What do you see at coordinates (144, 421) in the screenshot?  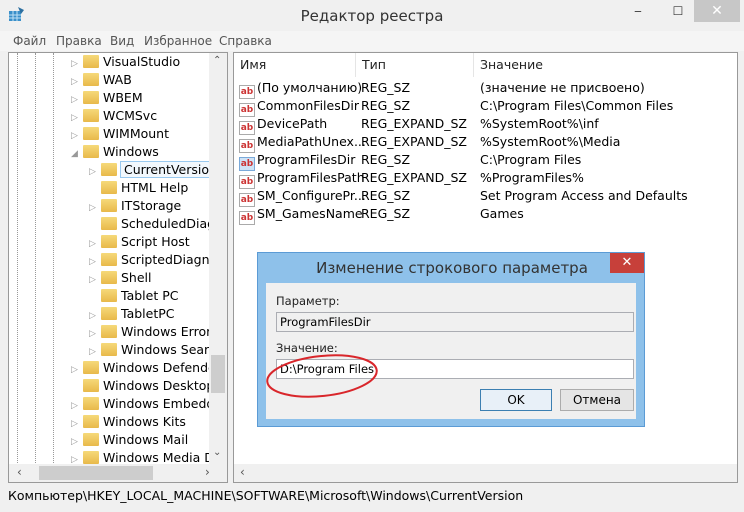 I see `tree-item-label: Windows Kits` at bounding box center [144, 421].